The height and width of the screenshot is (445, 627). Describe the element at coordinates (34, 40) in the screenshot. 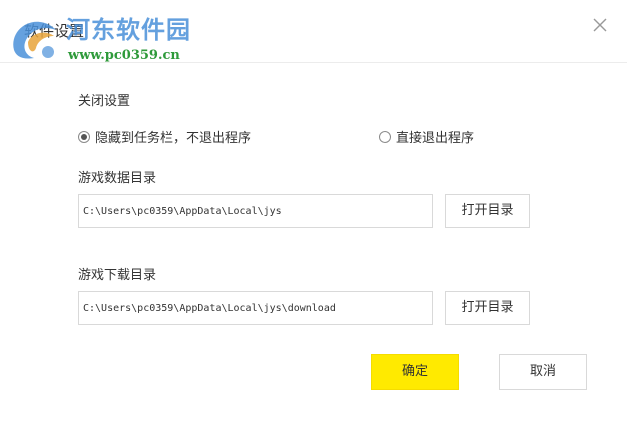

I see `watermark-logo-icon` at that location.